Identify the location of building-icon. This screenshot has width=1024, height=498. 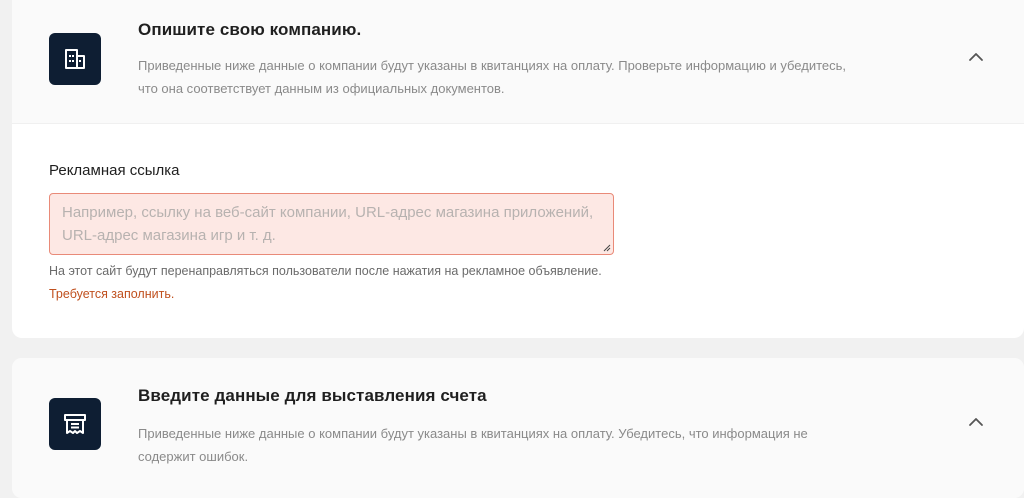
(75, 59).